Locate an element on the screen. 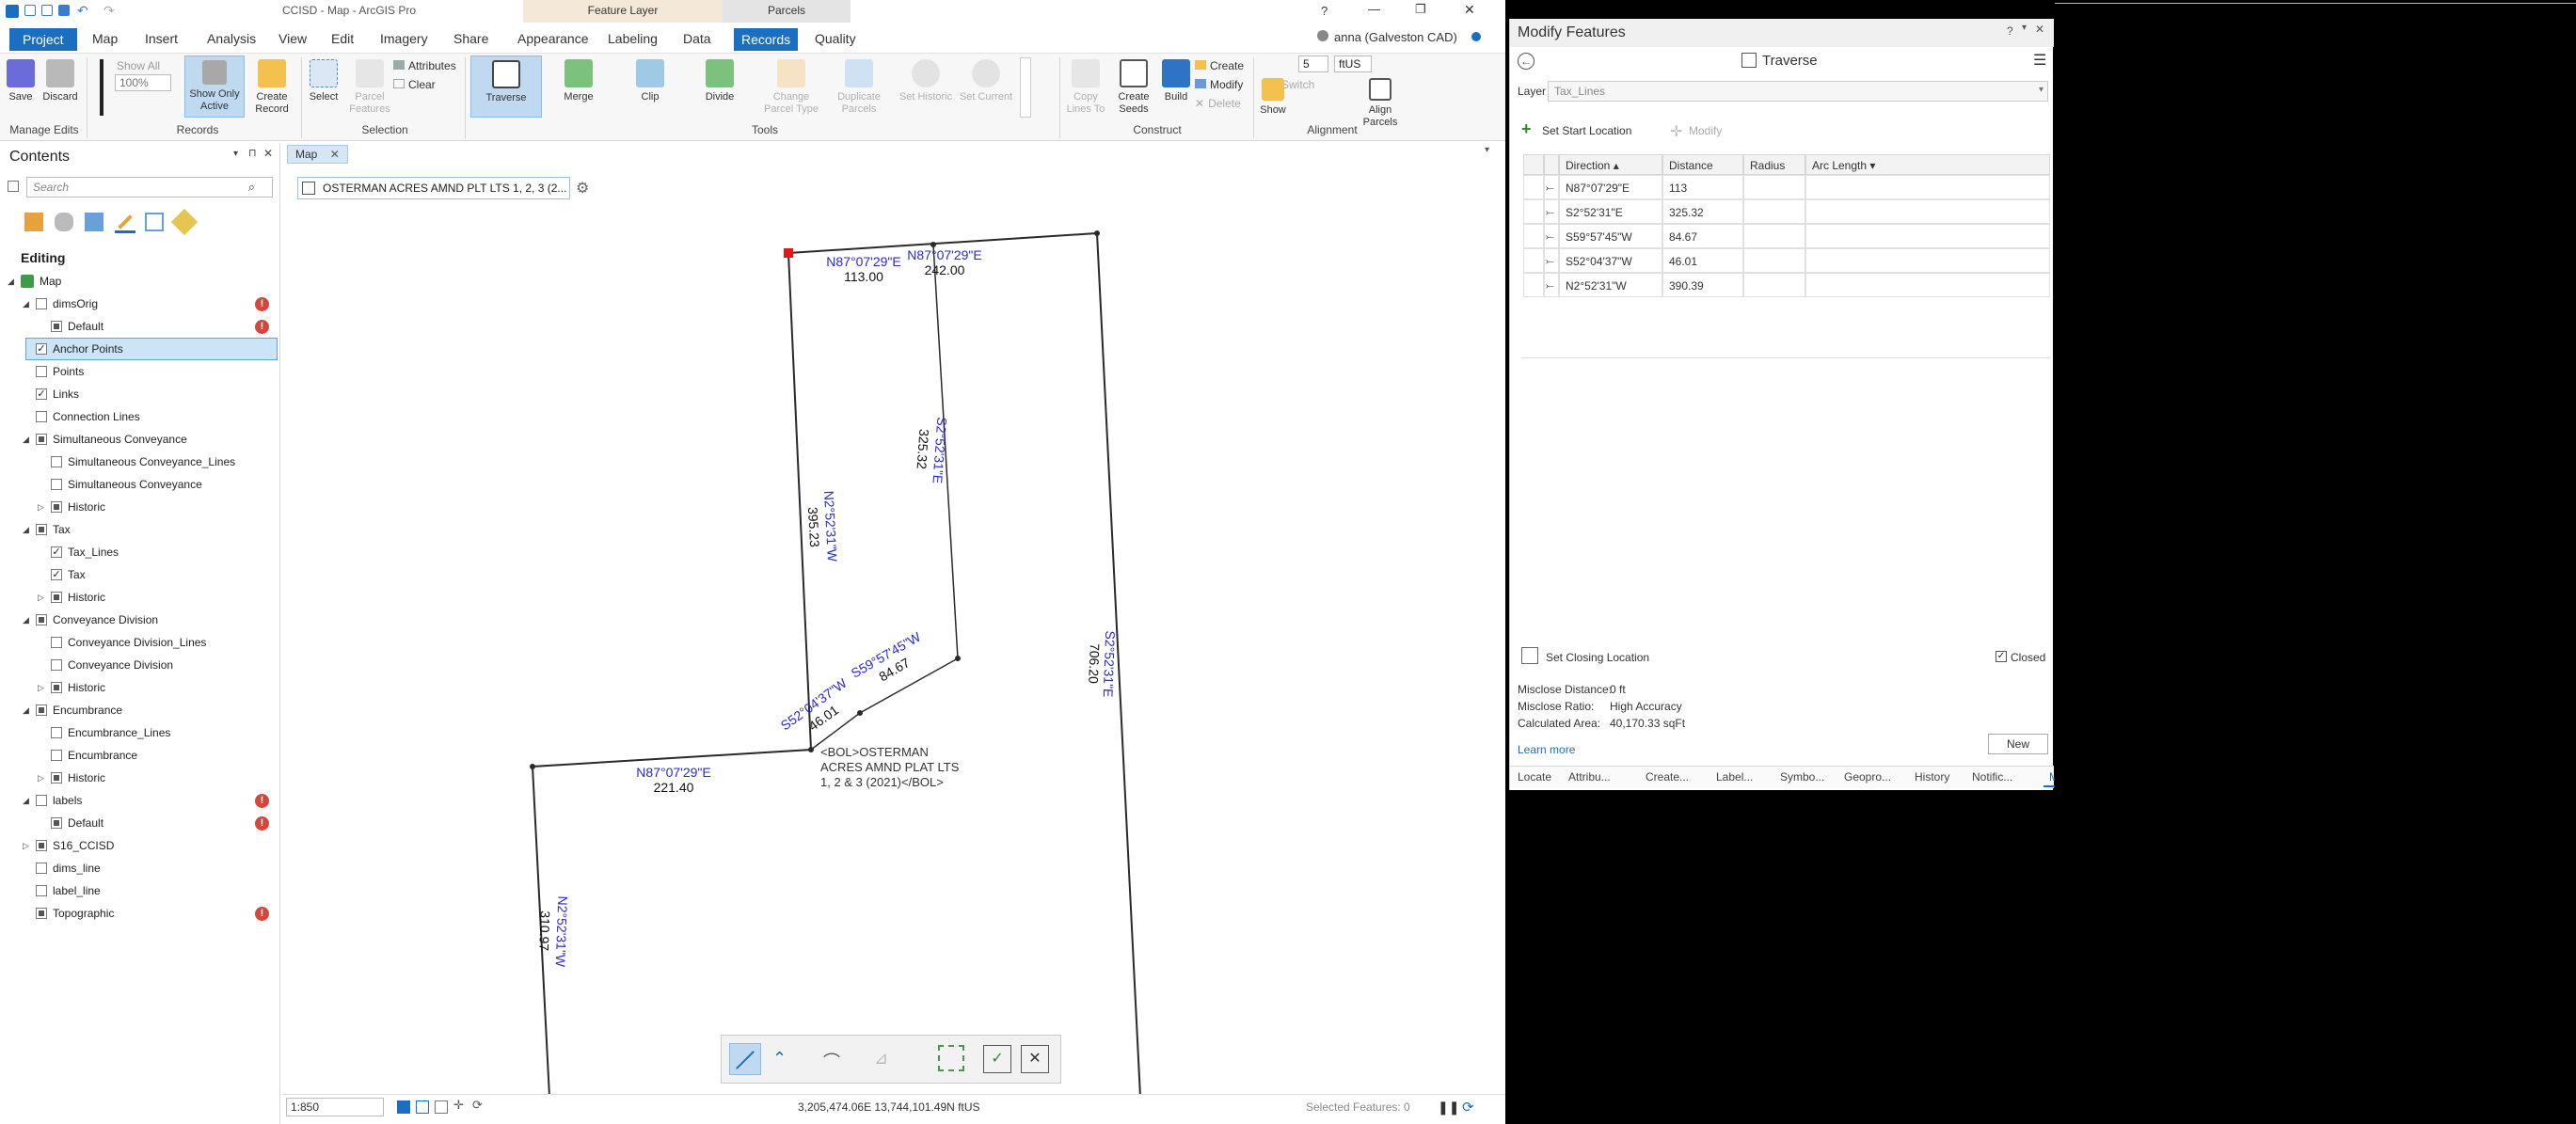 This screenshot has height=1124, width=2576. distance-cell: 325.32 is located at coordinates (1702, 211).